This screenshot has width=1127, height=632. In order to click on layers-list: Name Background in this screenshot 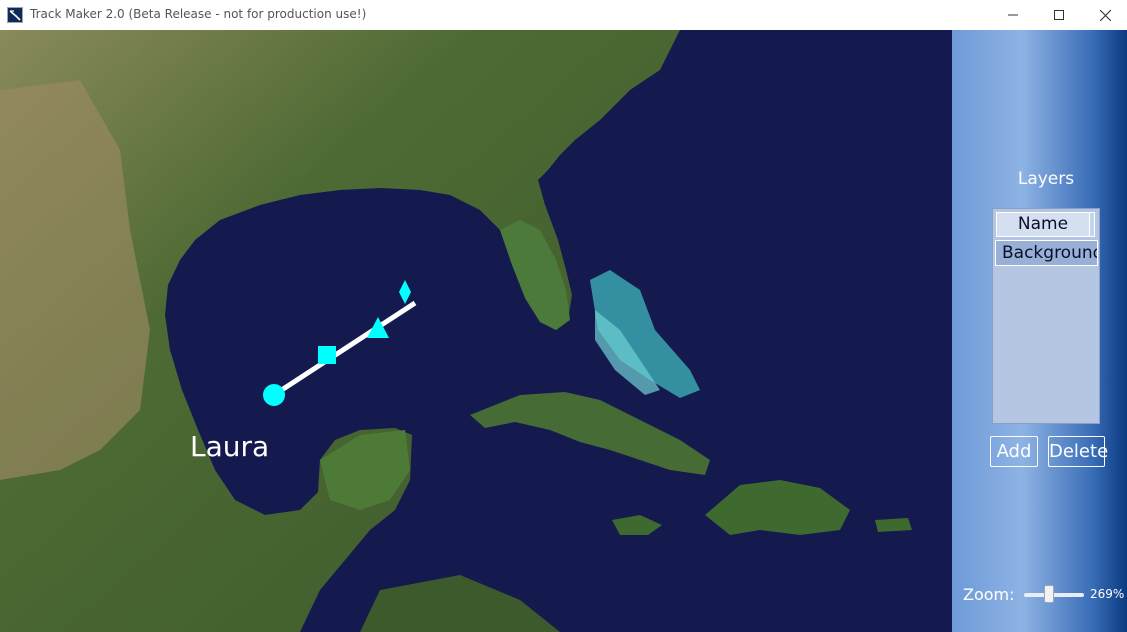, I will do `click(1046, 316)`.